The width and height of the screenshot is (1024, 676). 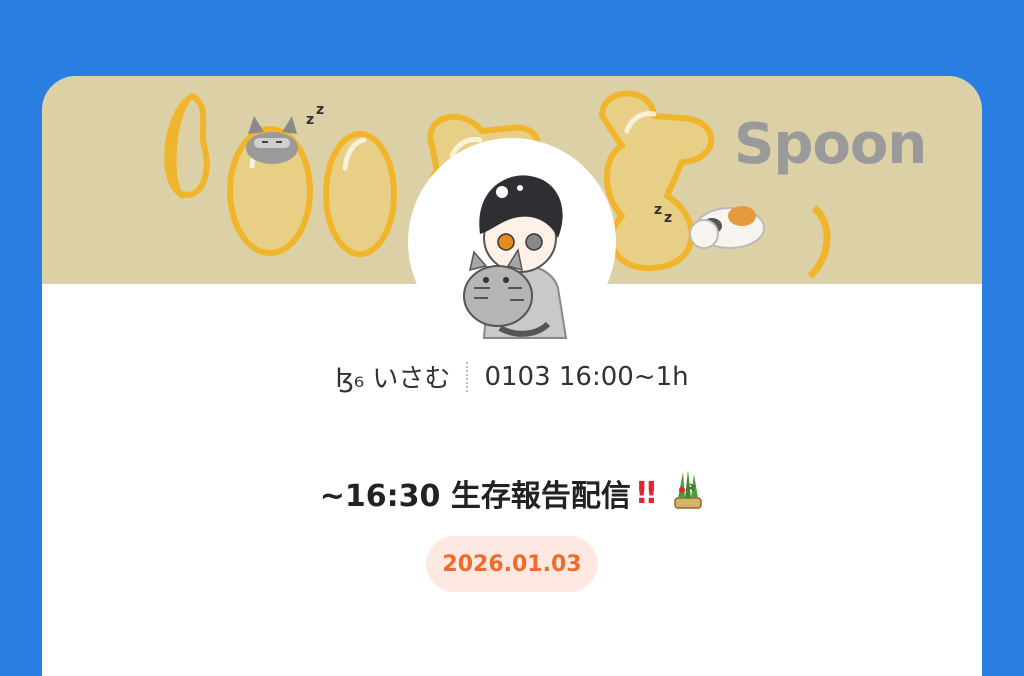 What do you see at coordinates (688, 493) in the screenshot?
I see `kadomatsu-icon` at bounding box center [688, 493].